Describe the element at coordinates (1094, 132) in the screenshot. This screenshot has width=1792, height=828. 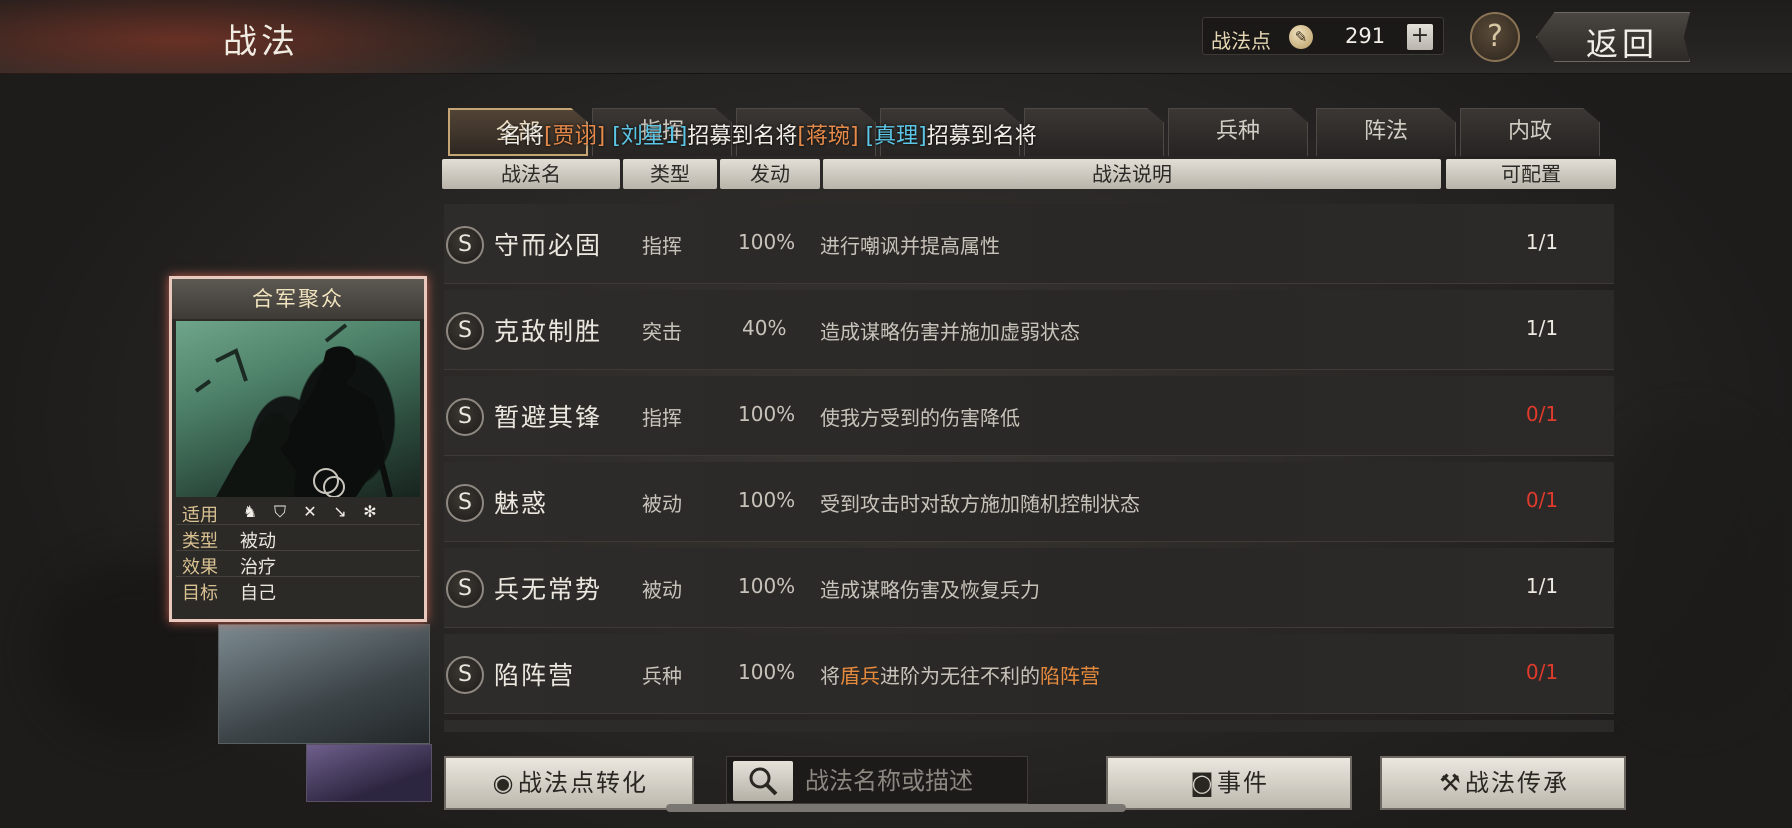
I see `tab-passive` at that location.